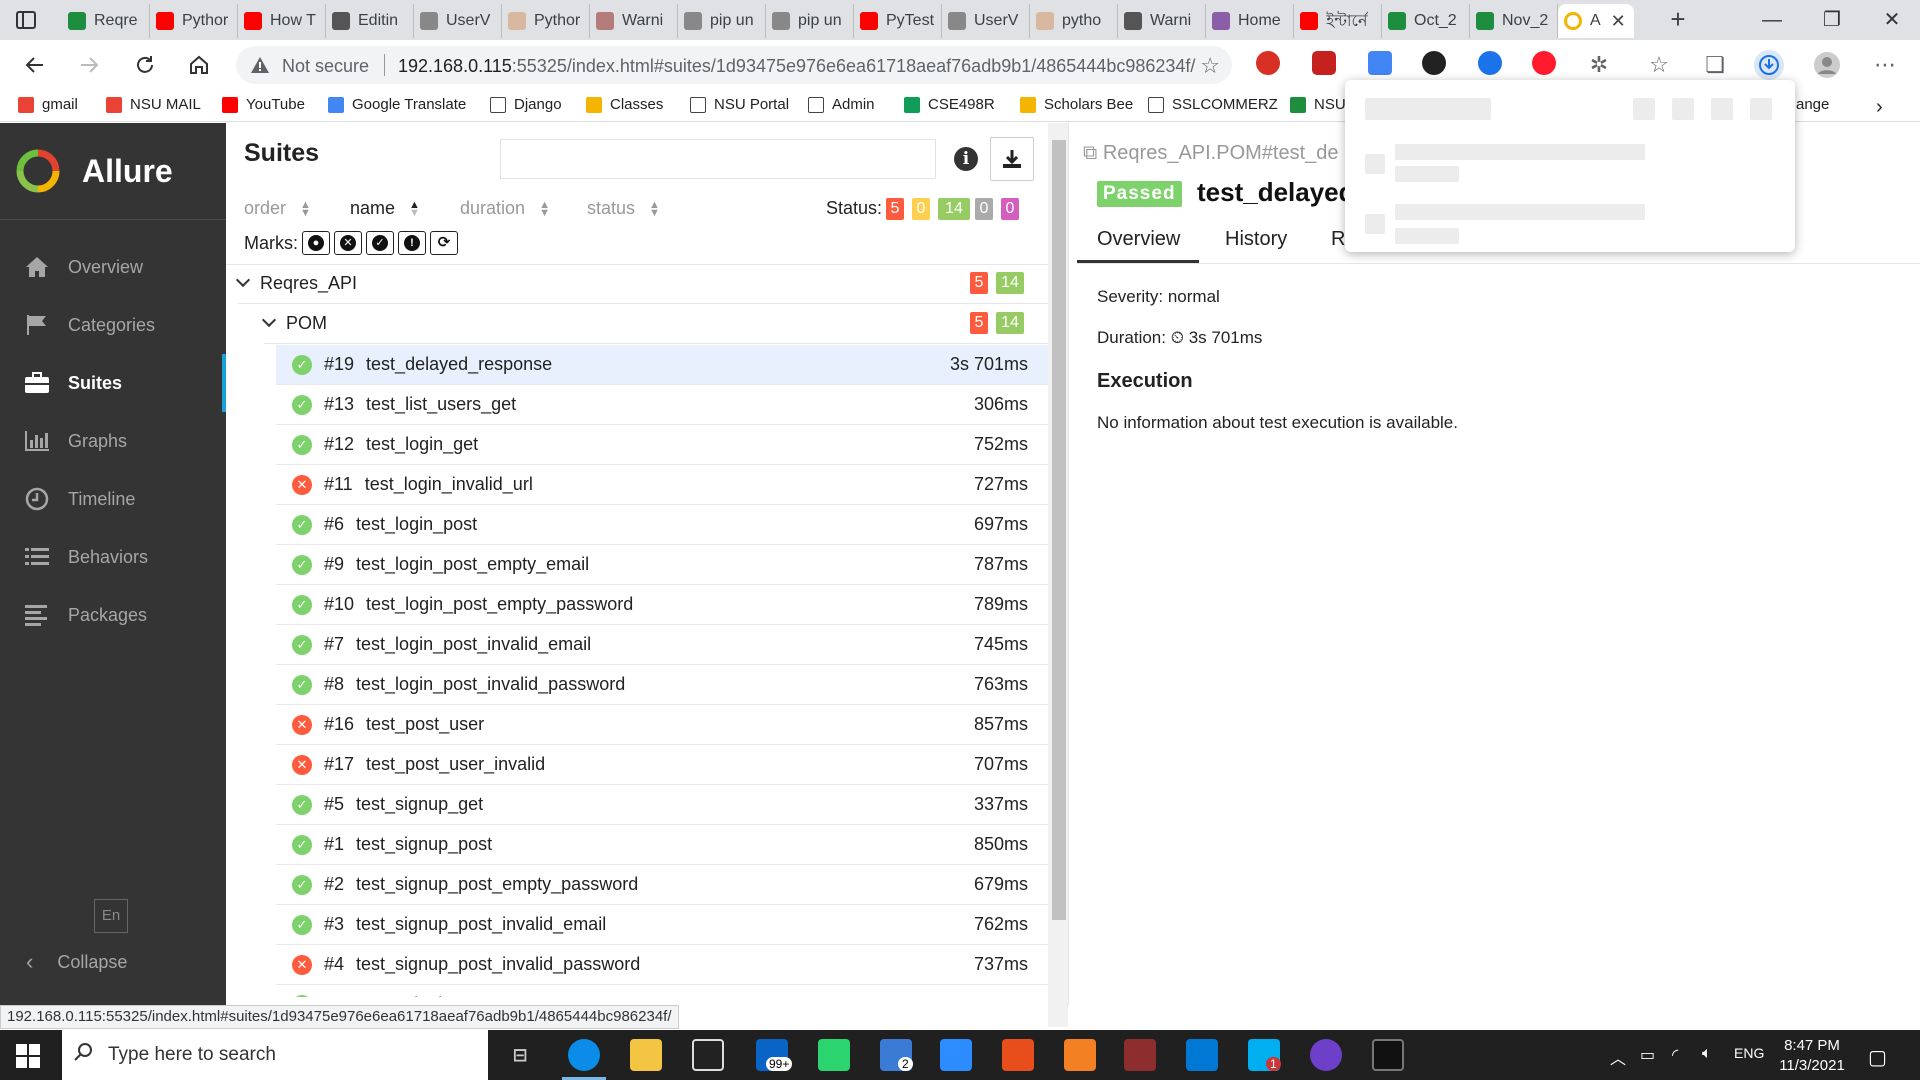  I want to click on profile-avatar-icon, so click(1827, 65).